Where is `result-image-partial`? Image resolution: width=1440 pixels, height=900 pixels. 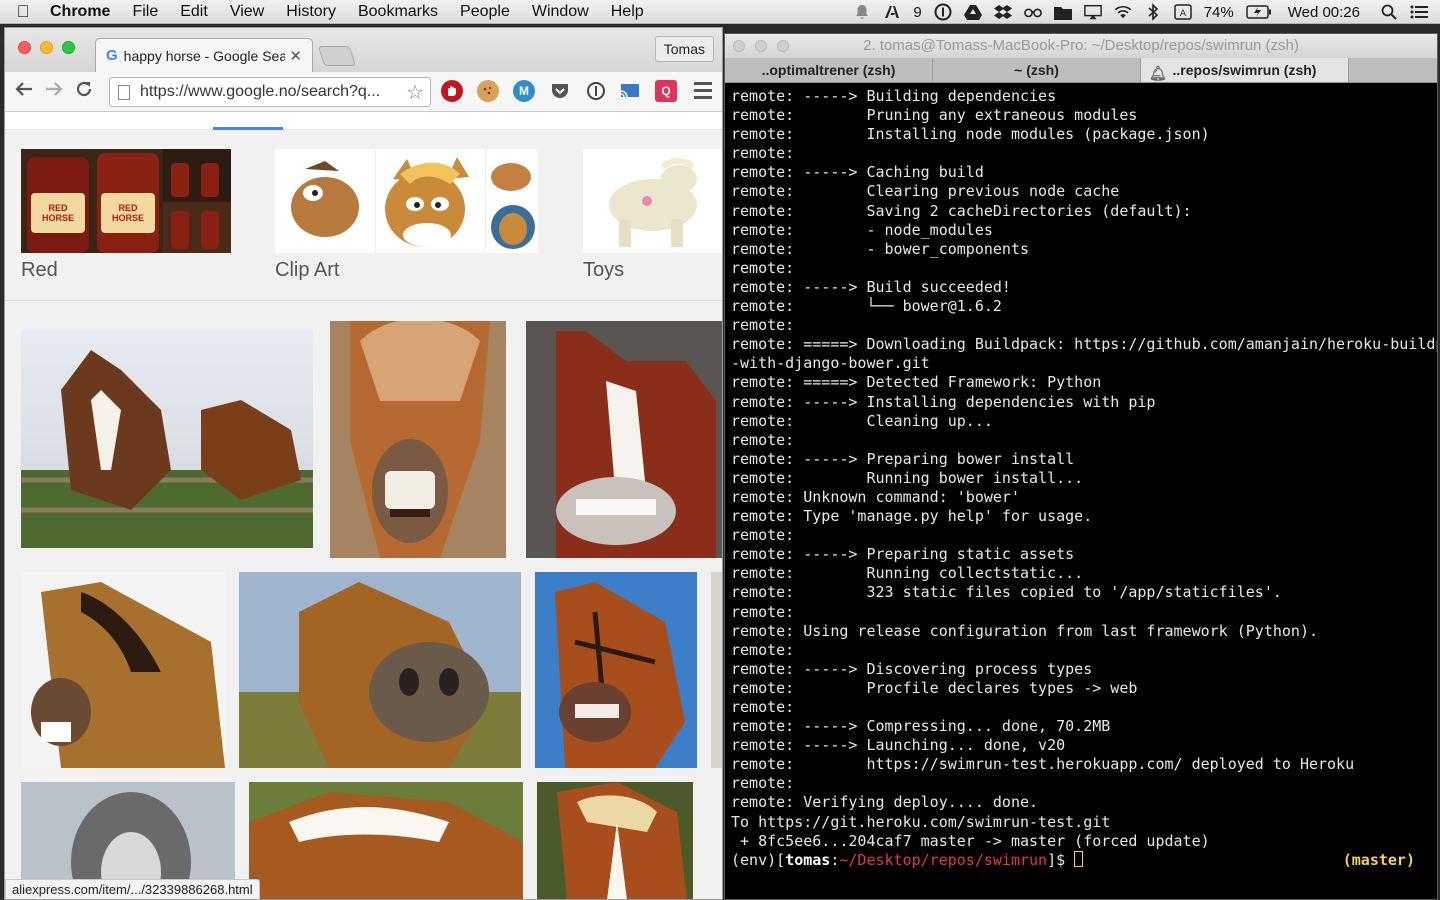 result-image-partial is located at coordinates (717, 670).